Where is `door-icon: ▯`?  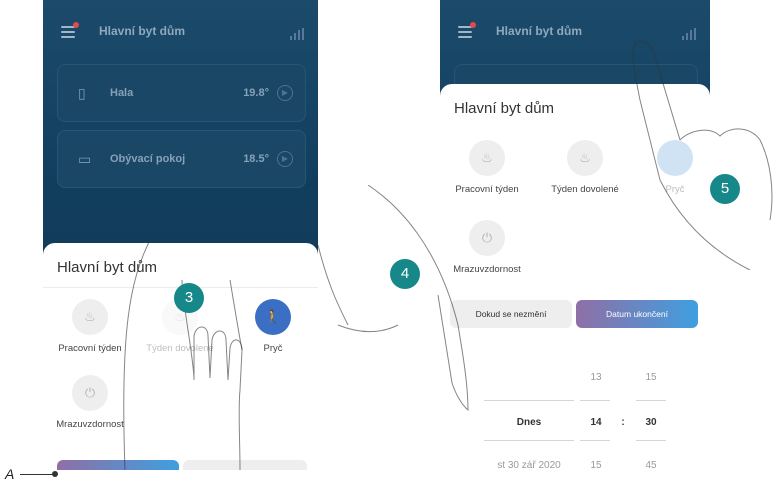 door-icon: ▯ is located at coordinates (82, 93).